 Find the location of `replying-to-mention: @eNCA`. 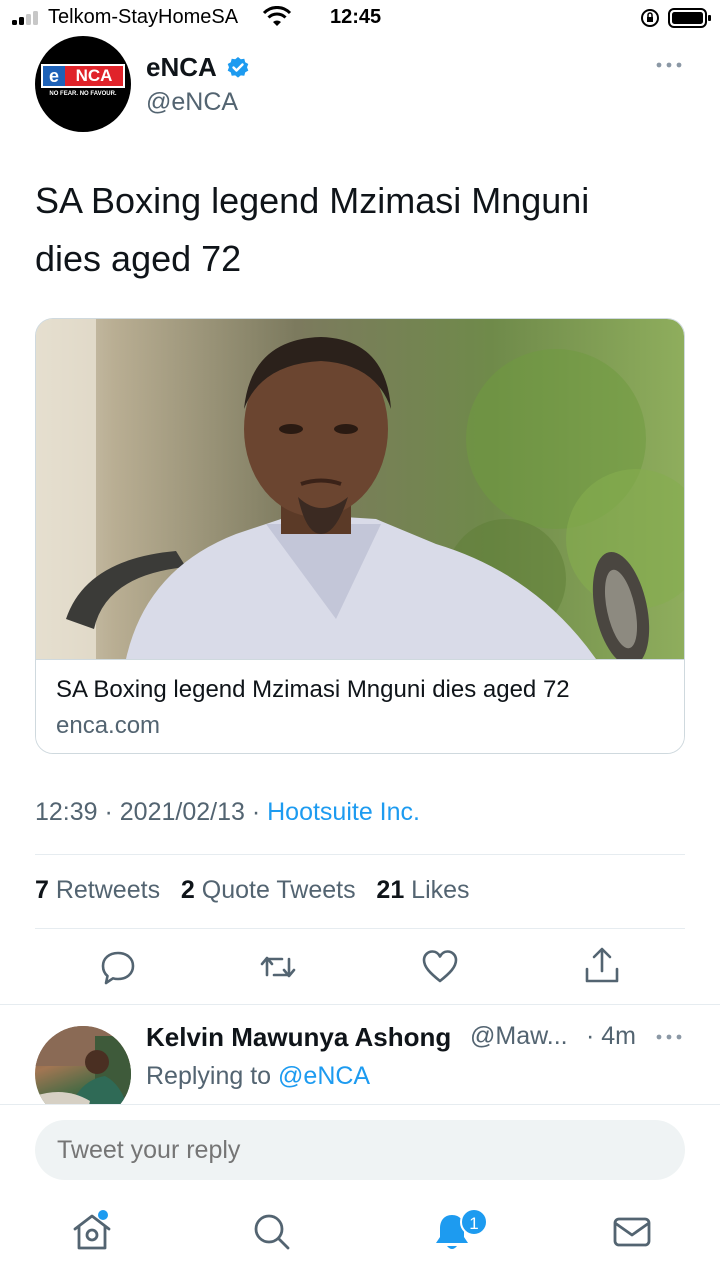

replying-to-mention: @eNCA is located at coordinates (324, 1076).